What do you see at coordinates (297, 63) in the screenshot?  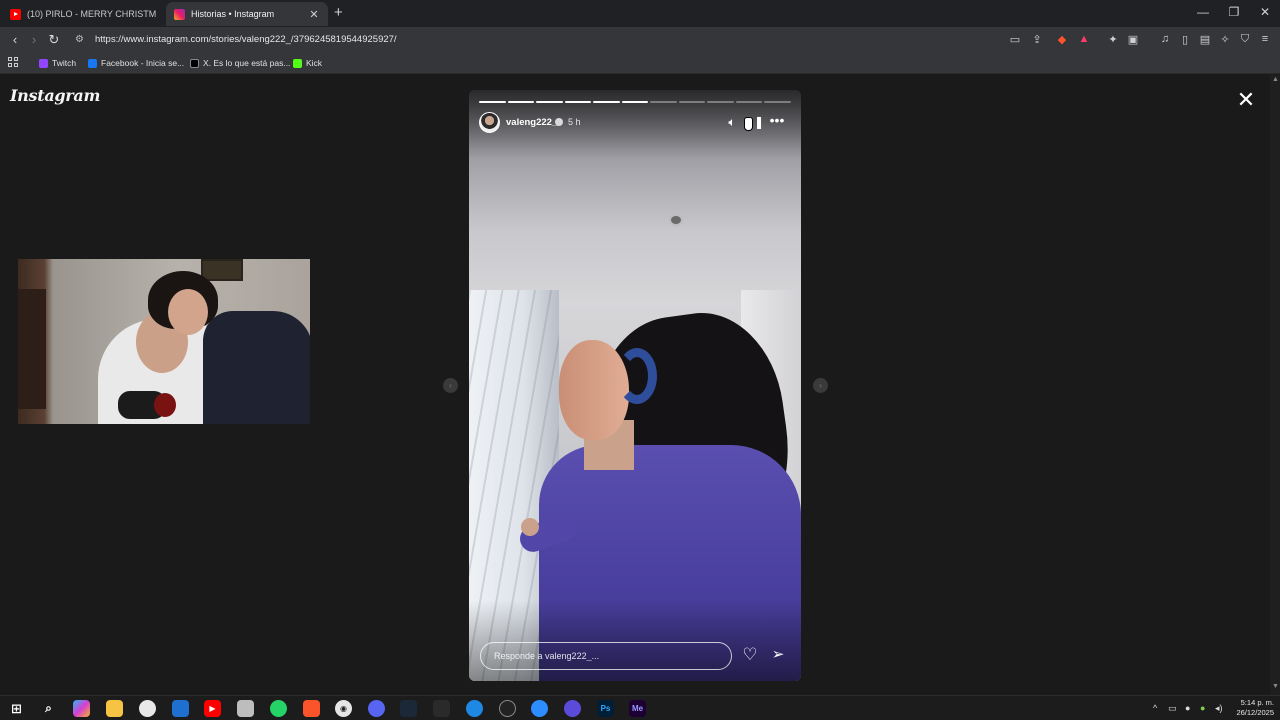 I see `kick-icon` at bounding box center [297, 63].